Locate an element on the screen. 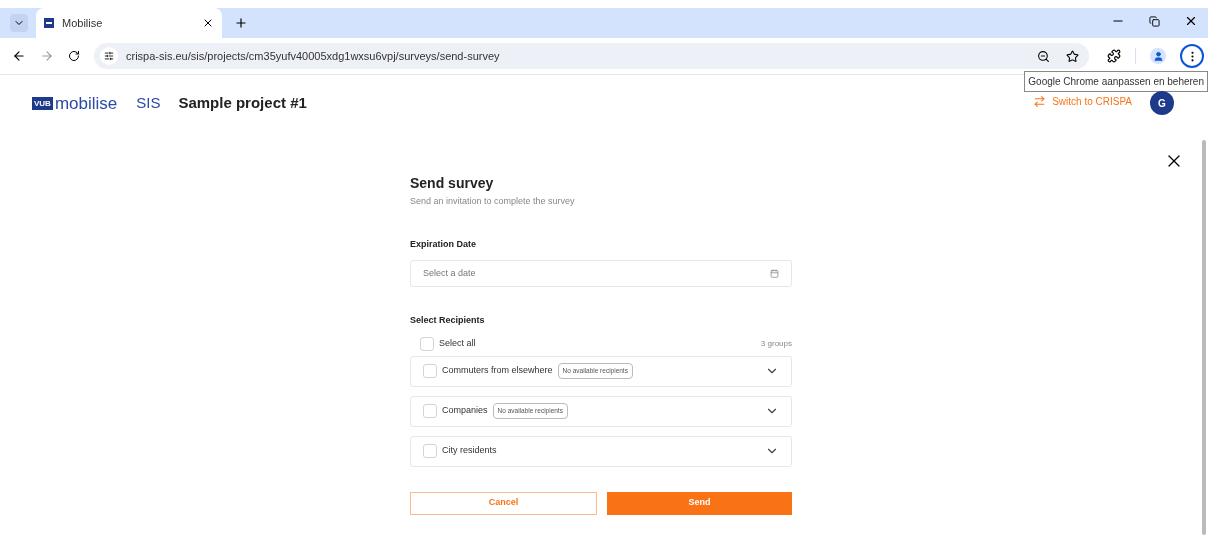  select-all-checkbox is located at coordinates (427, 343).